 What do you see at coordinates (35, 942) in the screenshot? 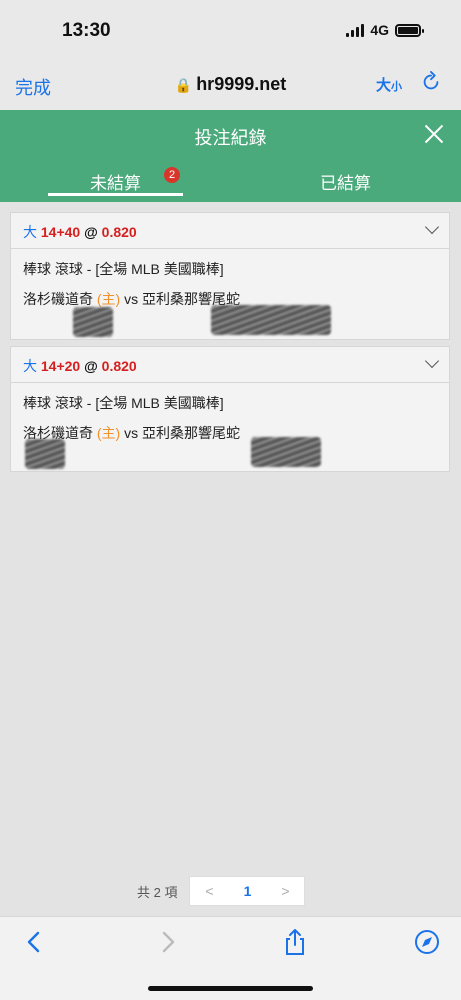
I see `back-icon` at bounding box center [35, 942].